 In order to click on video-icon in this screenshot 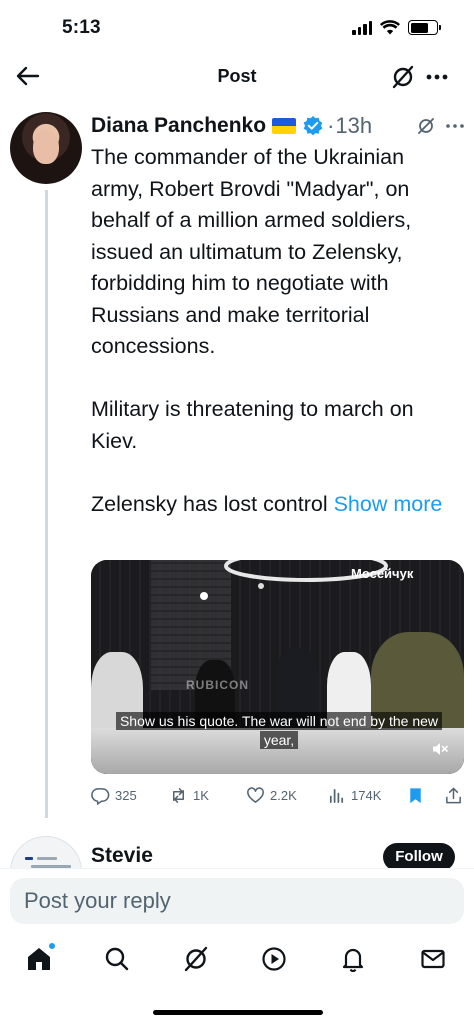, I will do `click(274, 959)`.